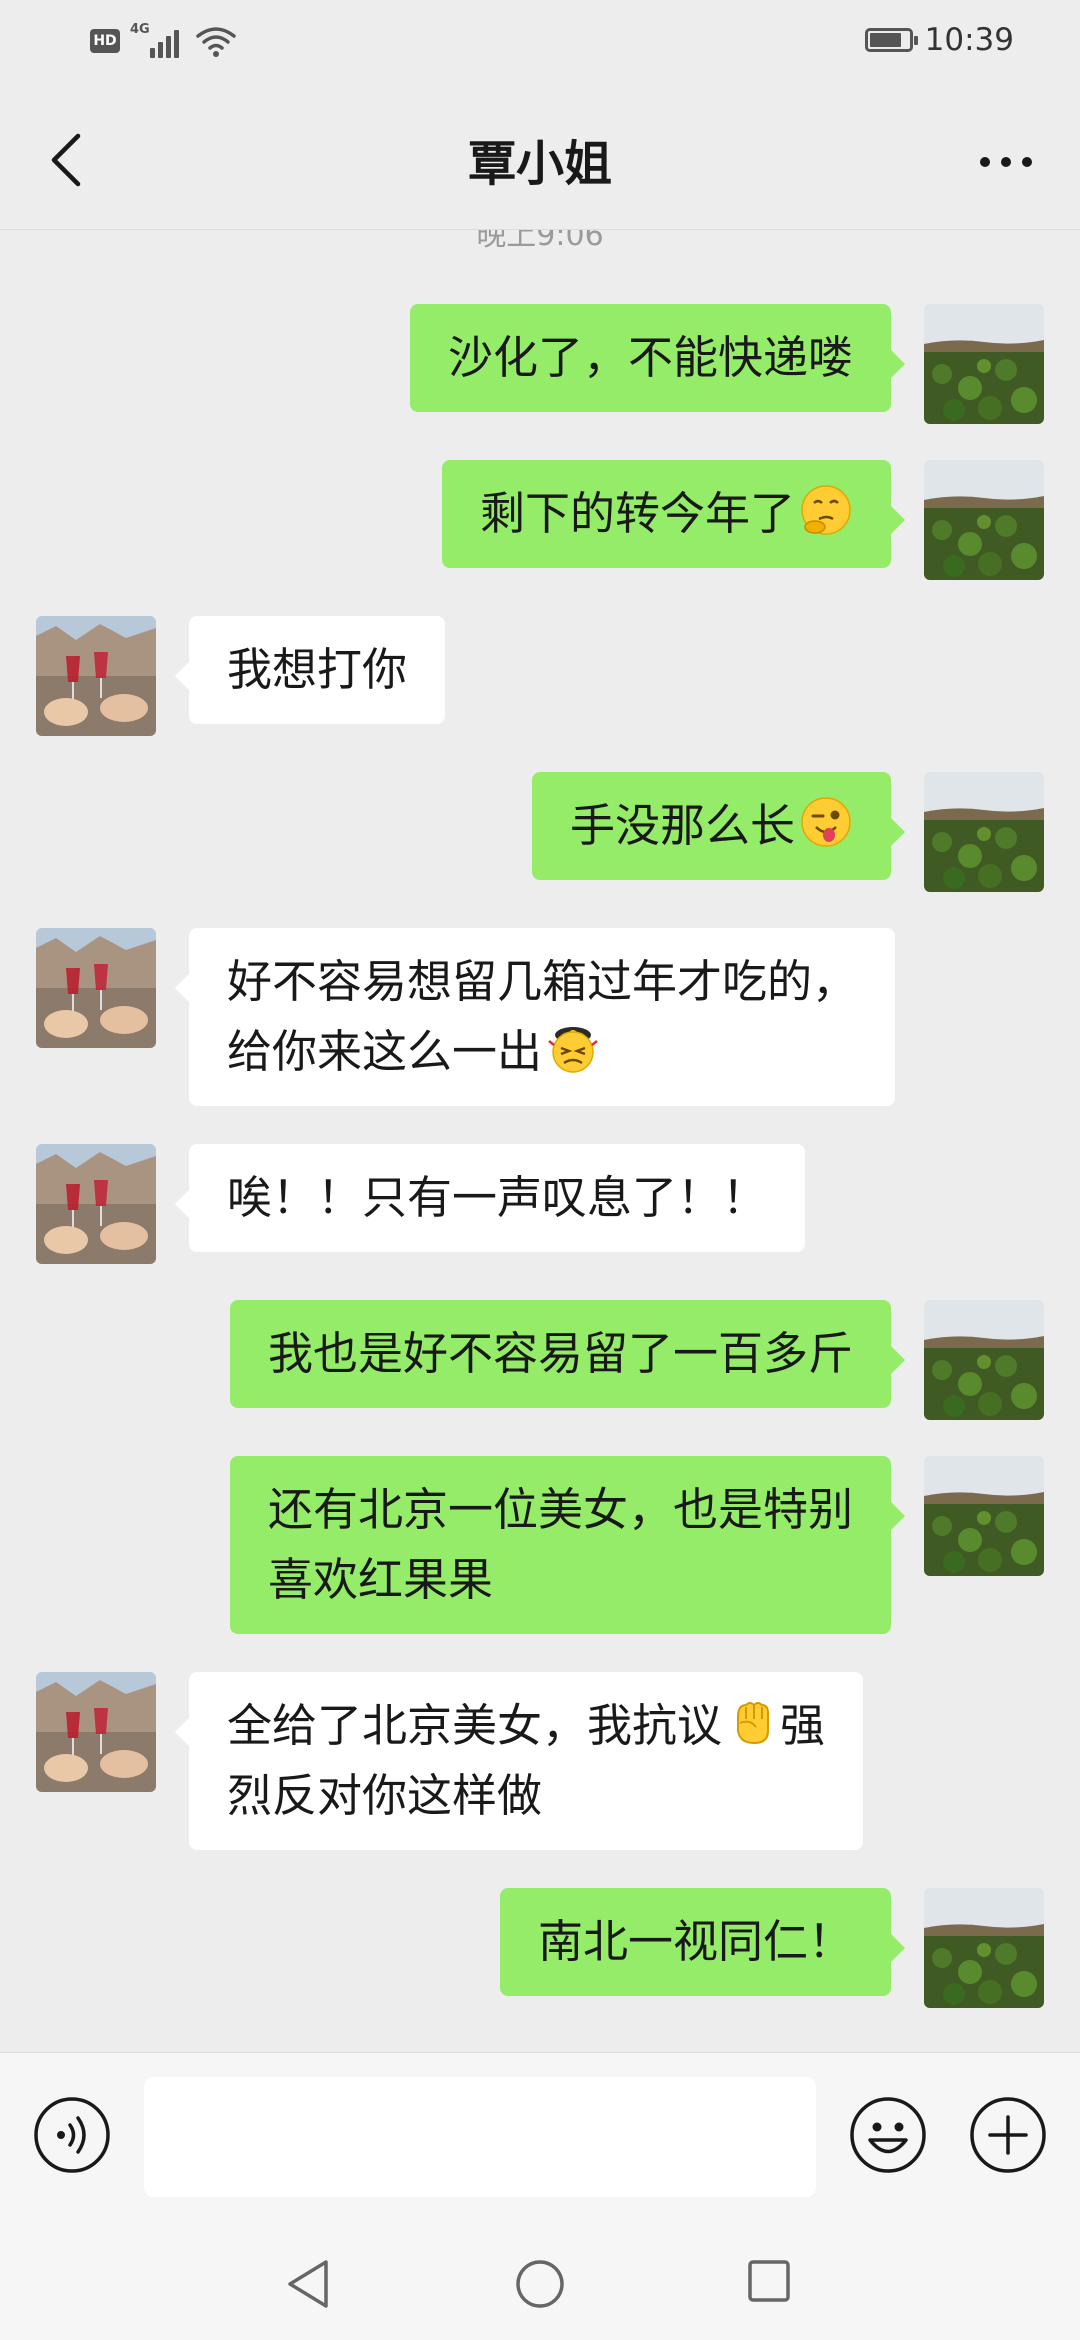 The width and height of the screenshot is (1080, 2340). I want to click on message-text: 剩下的转今年了, so click(666, 514).